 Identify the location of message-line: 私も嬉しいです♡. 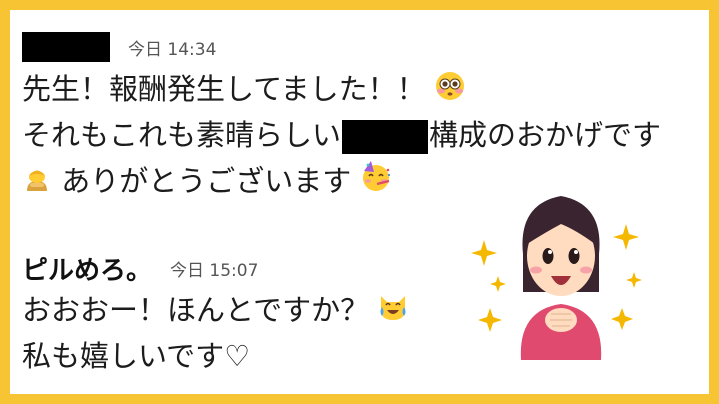
(215, 356).